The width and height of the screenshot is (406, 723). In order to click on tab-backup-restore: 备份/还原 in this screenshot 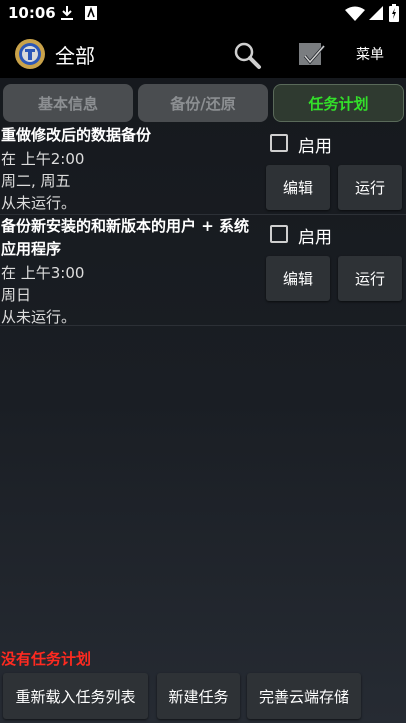, I will do `click(203, 103)`.